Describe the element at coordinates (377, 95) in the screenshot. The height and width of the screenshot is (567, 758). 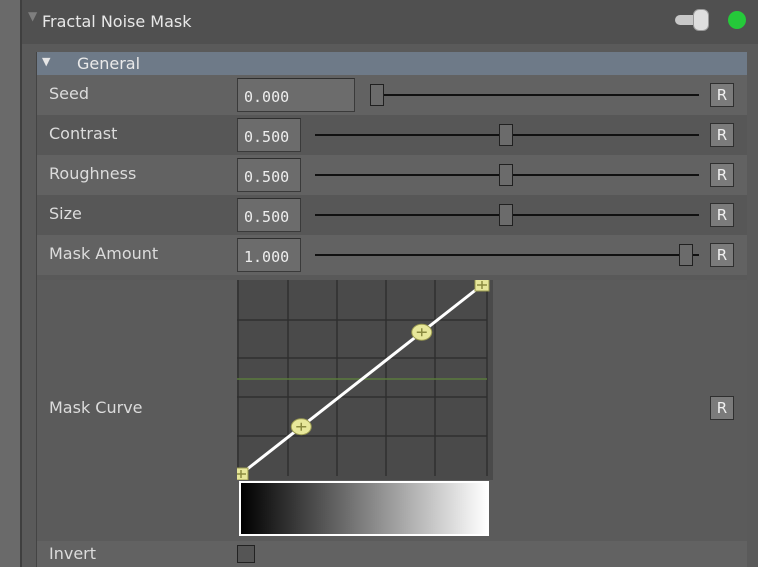
I see `seed-slider-handle` at that location.